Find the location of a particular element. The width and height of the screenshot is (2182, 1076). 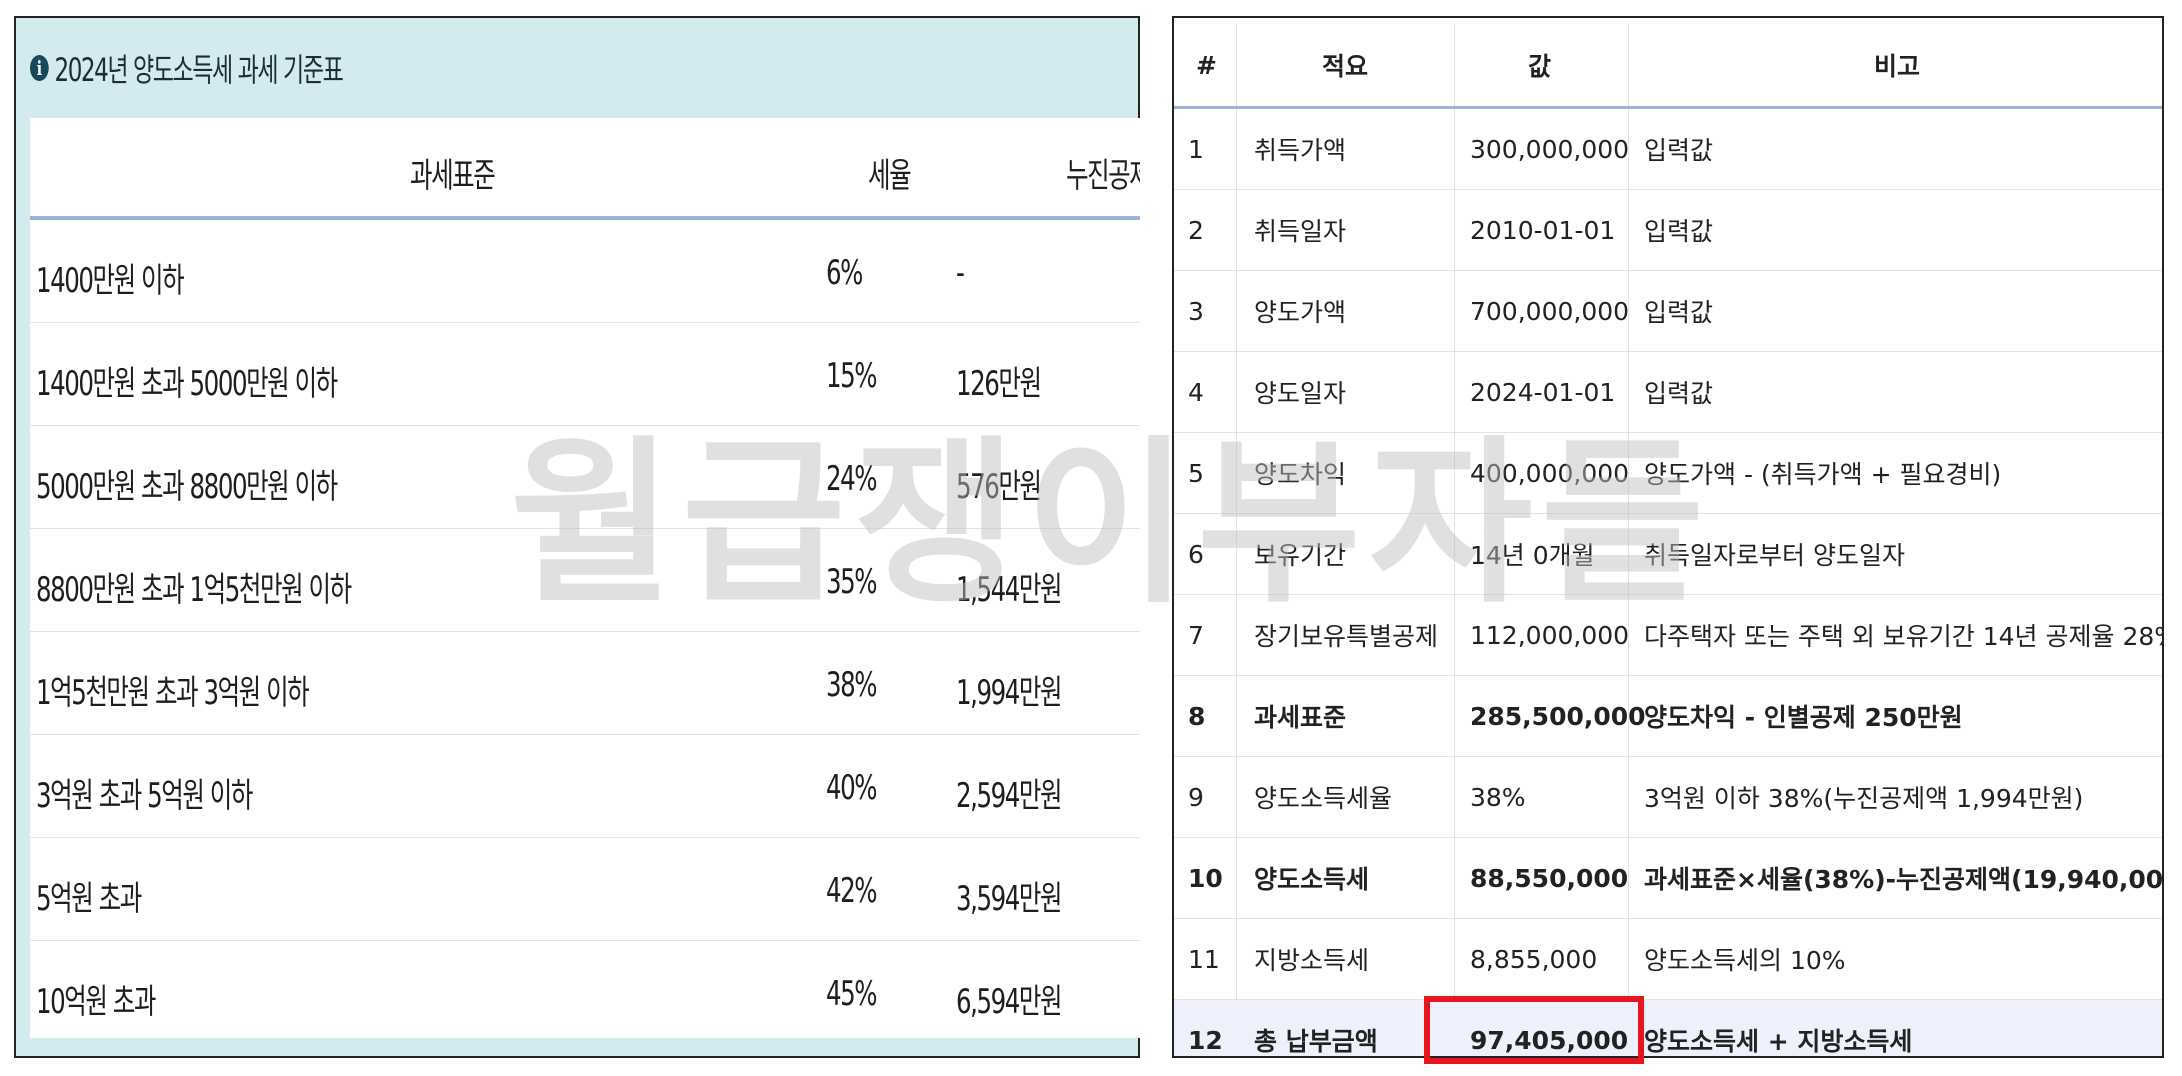

cell-rate: 24% is located at coordinates (852, 479).